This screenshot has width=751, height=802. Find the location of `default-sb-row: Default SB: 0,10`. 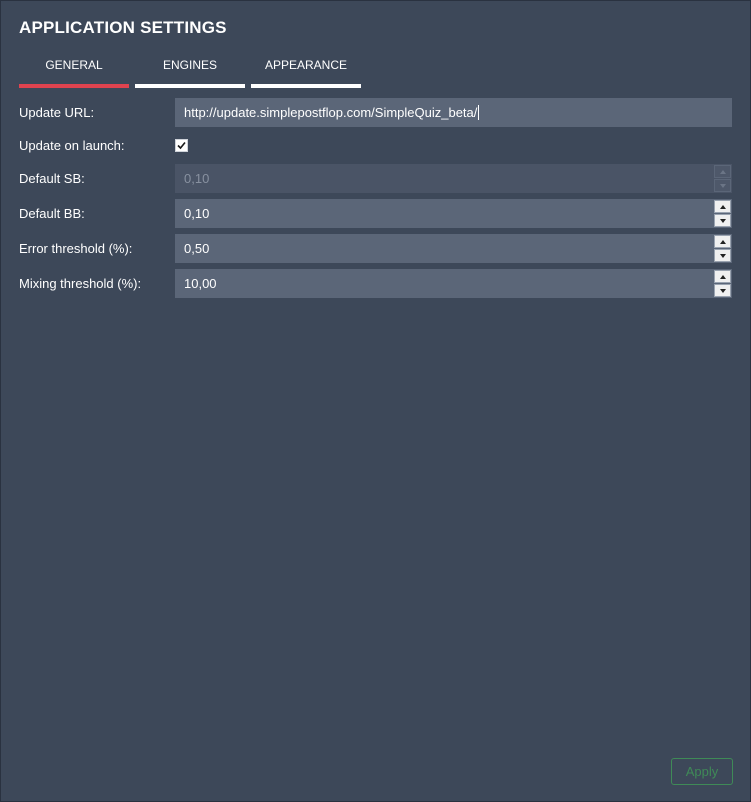

default-sb-row: Default SB: 0,10 is located at coordinates (375, 178).